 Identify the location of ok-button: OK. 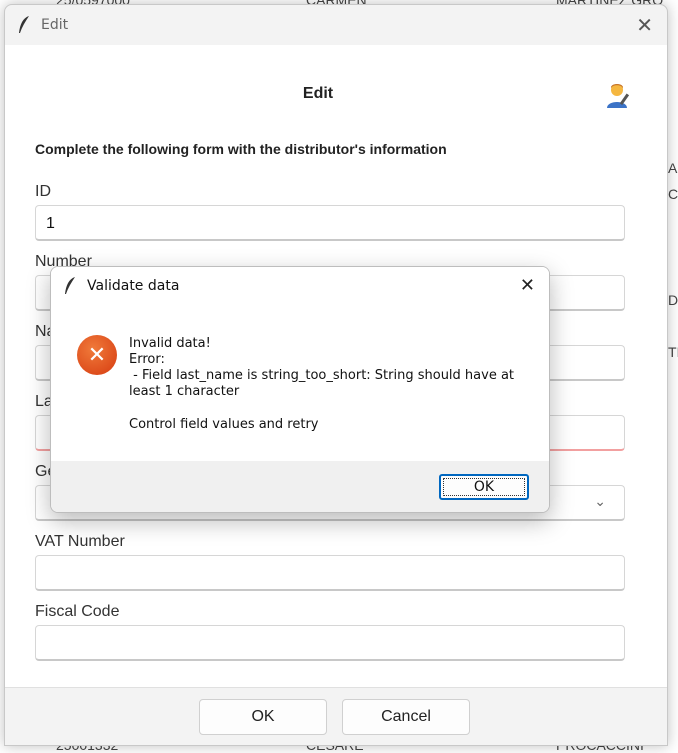
(263, 717).